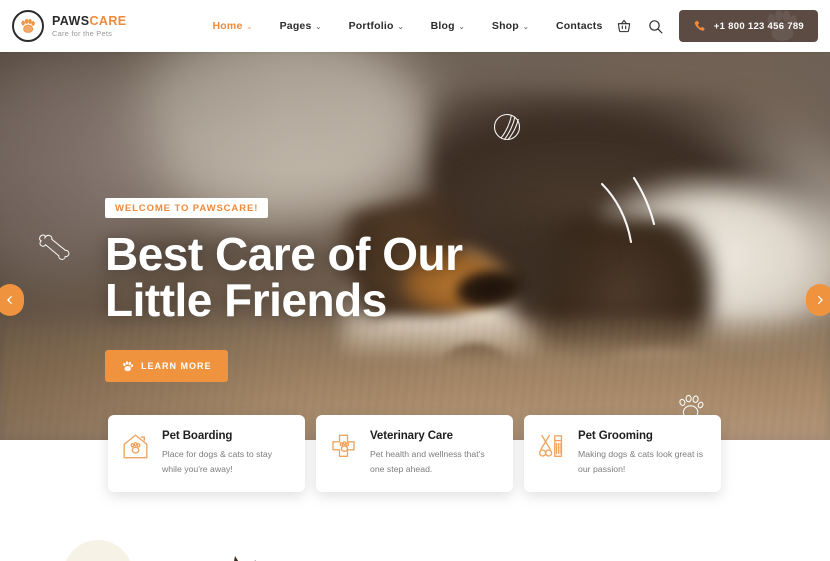  I want to click on logo-text: PAWSCARE Care for the Pets, so click(89, 25).